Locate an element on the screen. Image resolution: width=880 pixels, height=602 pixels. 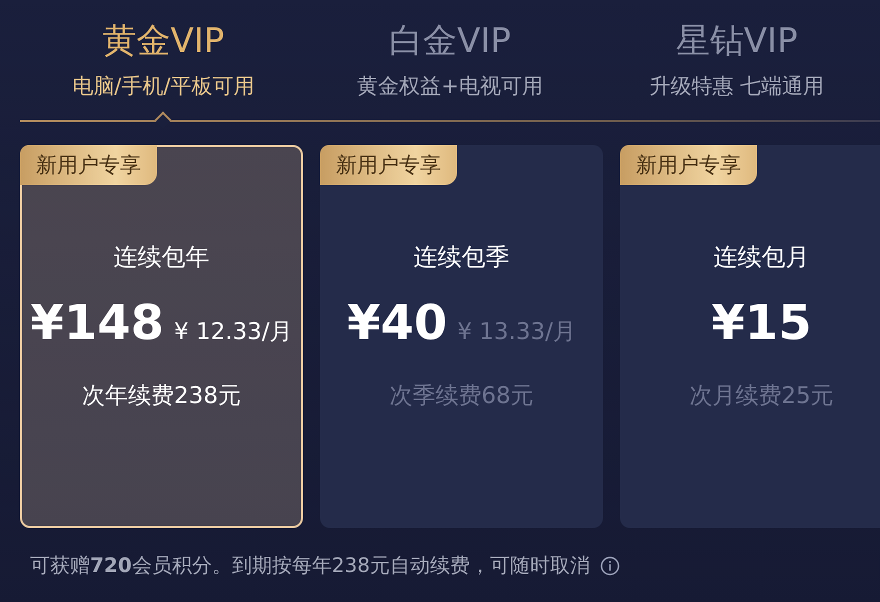
renewal-note: 次季续费68元 is located at coordinates (461, 396).